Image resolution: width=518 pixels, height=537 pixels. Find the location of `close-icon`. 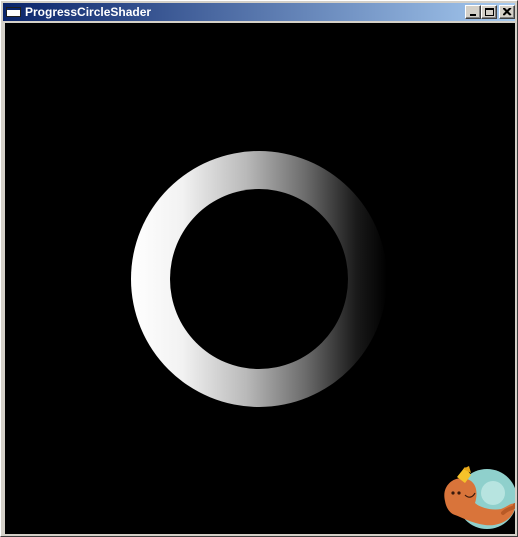

close-icon is located at coordinates (507, 12).